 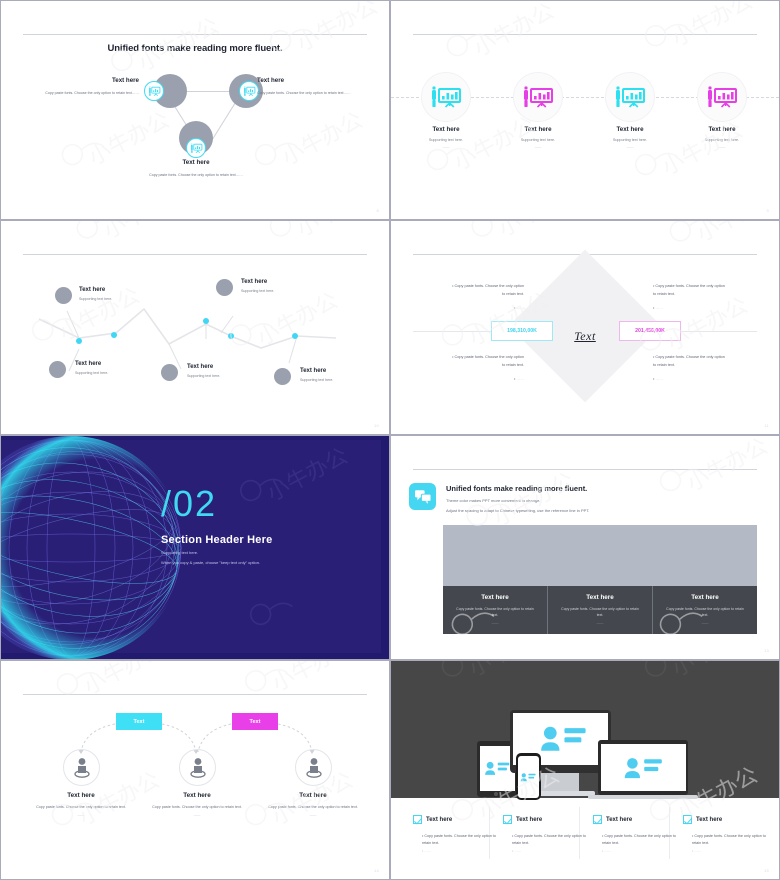 What do you see at coordinates (180, 552) in the screenshot?
I see `section-sub-1: Supporting text here.` at bounding box center [180, 552].